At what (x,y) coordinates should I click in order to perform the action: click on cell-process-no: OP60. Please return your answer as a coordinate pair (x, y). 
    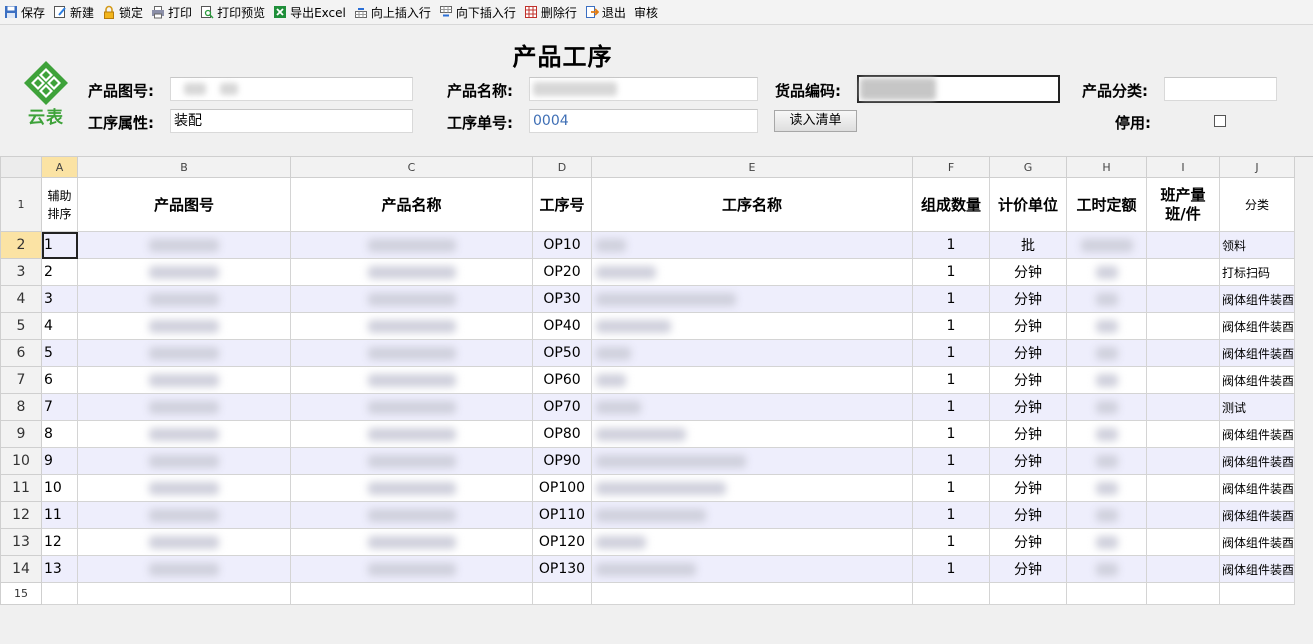
    Looking at the image, I should click on (562, 380).